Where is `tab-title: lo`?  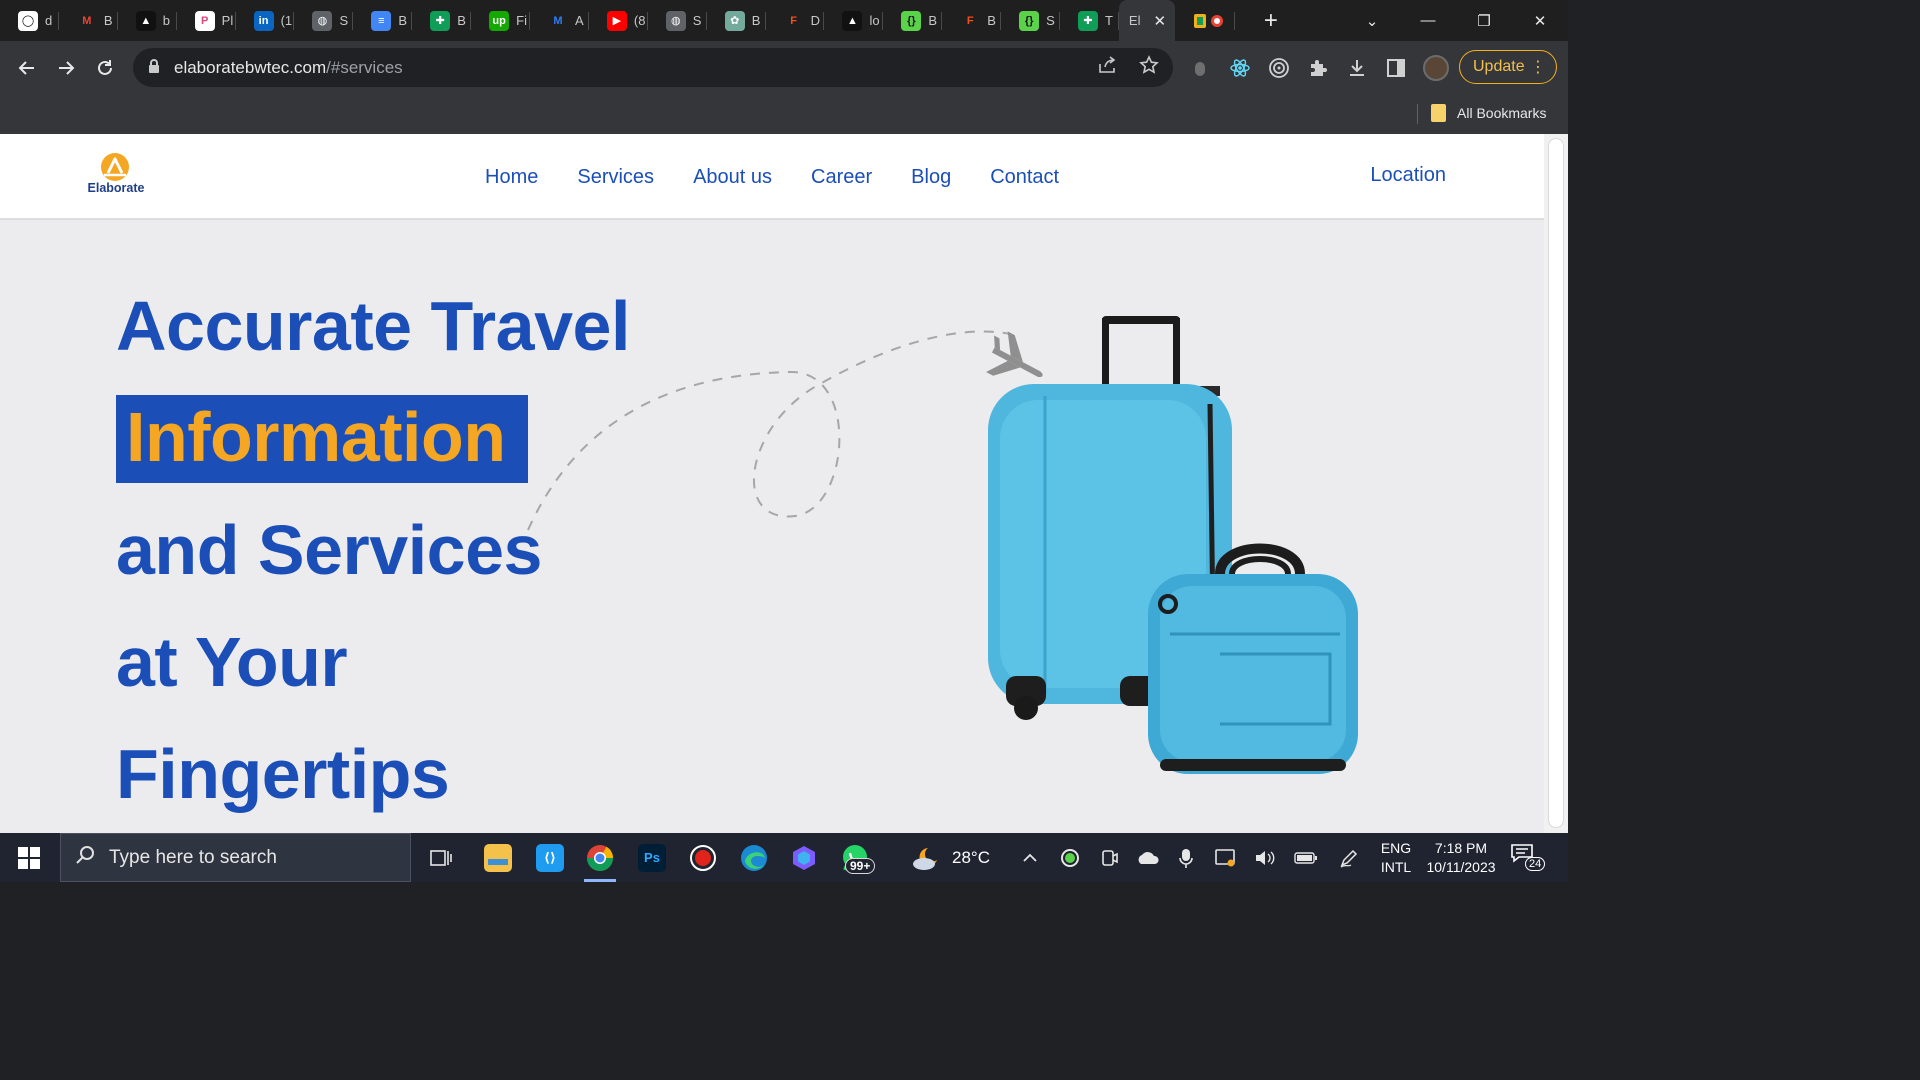
tab-title: lo is located at coordinates (874, 20).